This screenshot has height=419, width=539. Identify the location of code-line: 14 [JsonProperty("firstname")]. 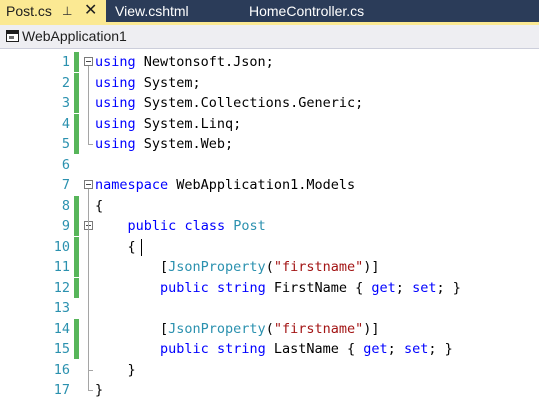
(269, 328).